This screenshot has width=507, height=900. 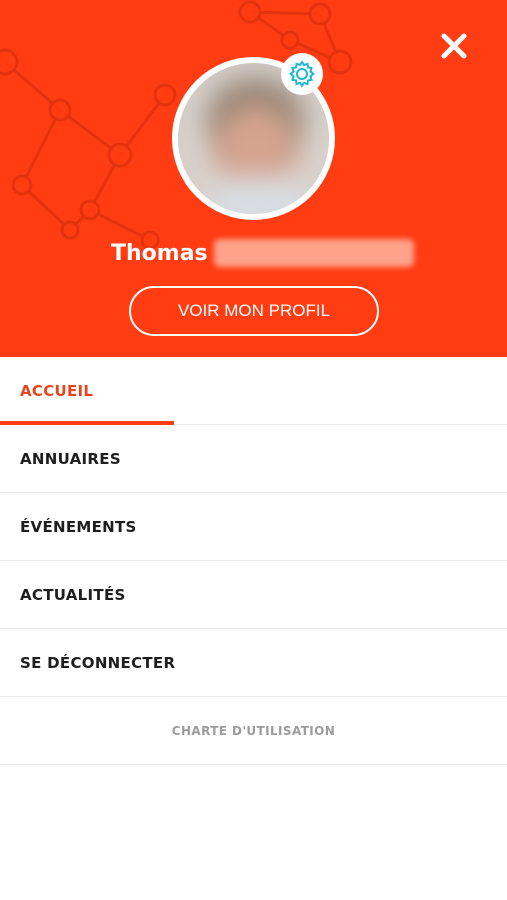 What do you see at coordinates (78, 526) in the screenshot?
I see `menu-item-label: ÉVÉNEMENTS` at bounding box center [78, 526].